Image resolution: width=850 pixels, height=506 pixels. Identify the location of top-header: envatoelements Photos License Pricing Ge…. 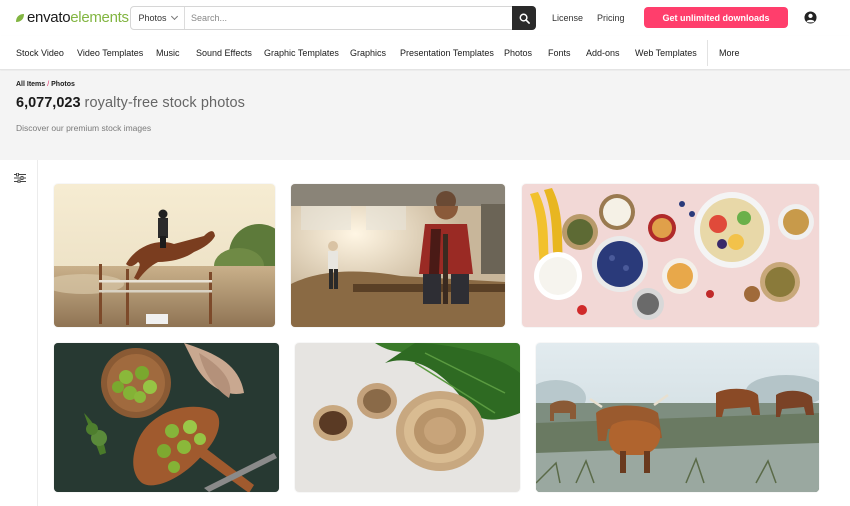
(425, 18).